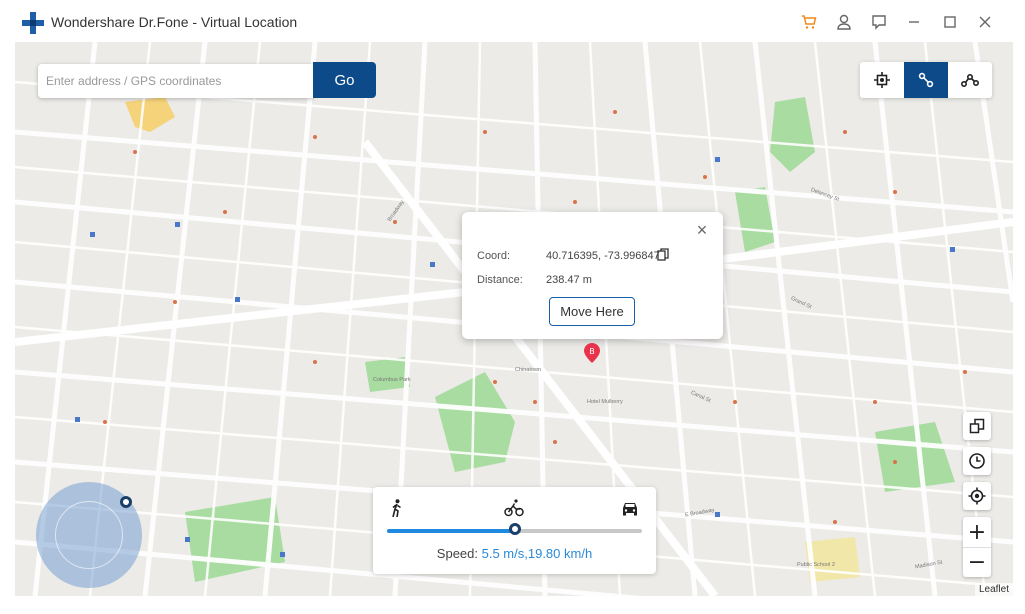 The image size is (1025, 614). I want to click on speed-slider-handle, so click(514, 529).